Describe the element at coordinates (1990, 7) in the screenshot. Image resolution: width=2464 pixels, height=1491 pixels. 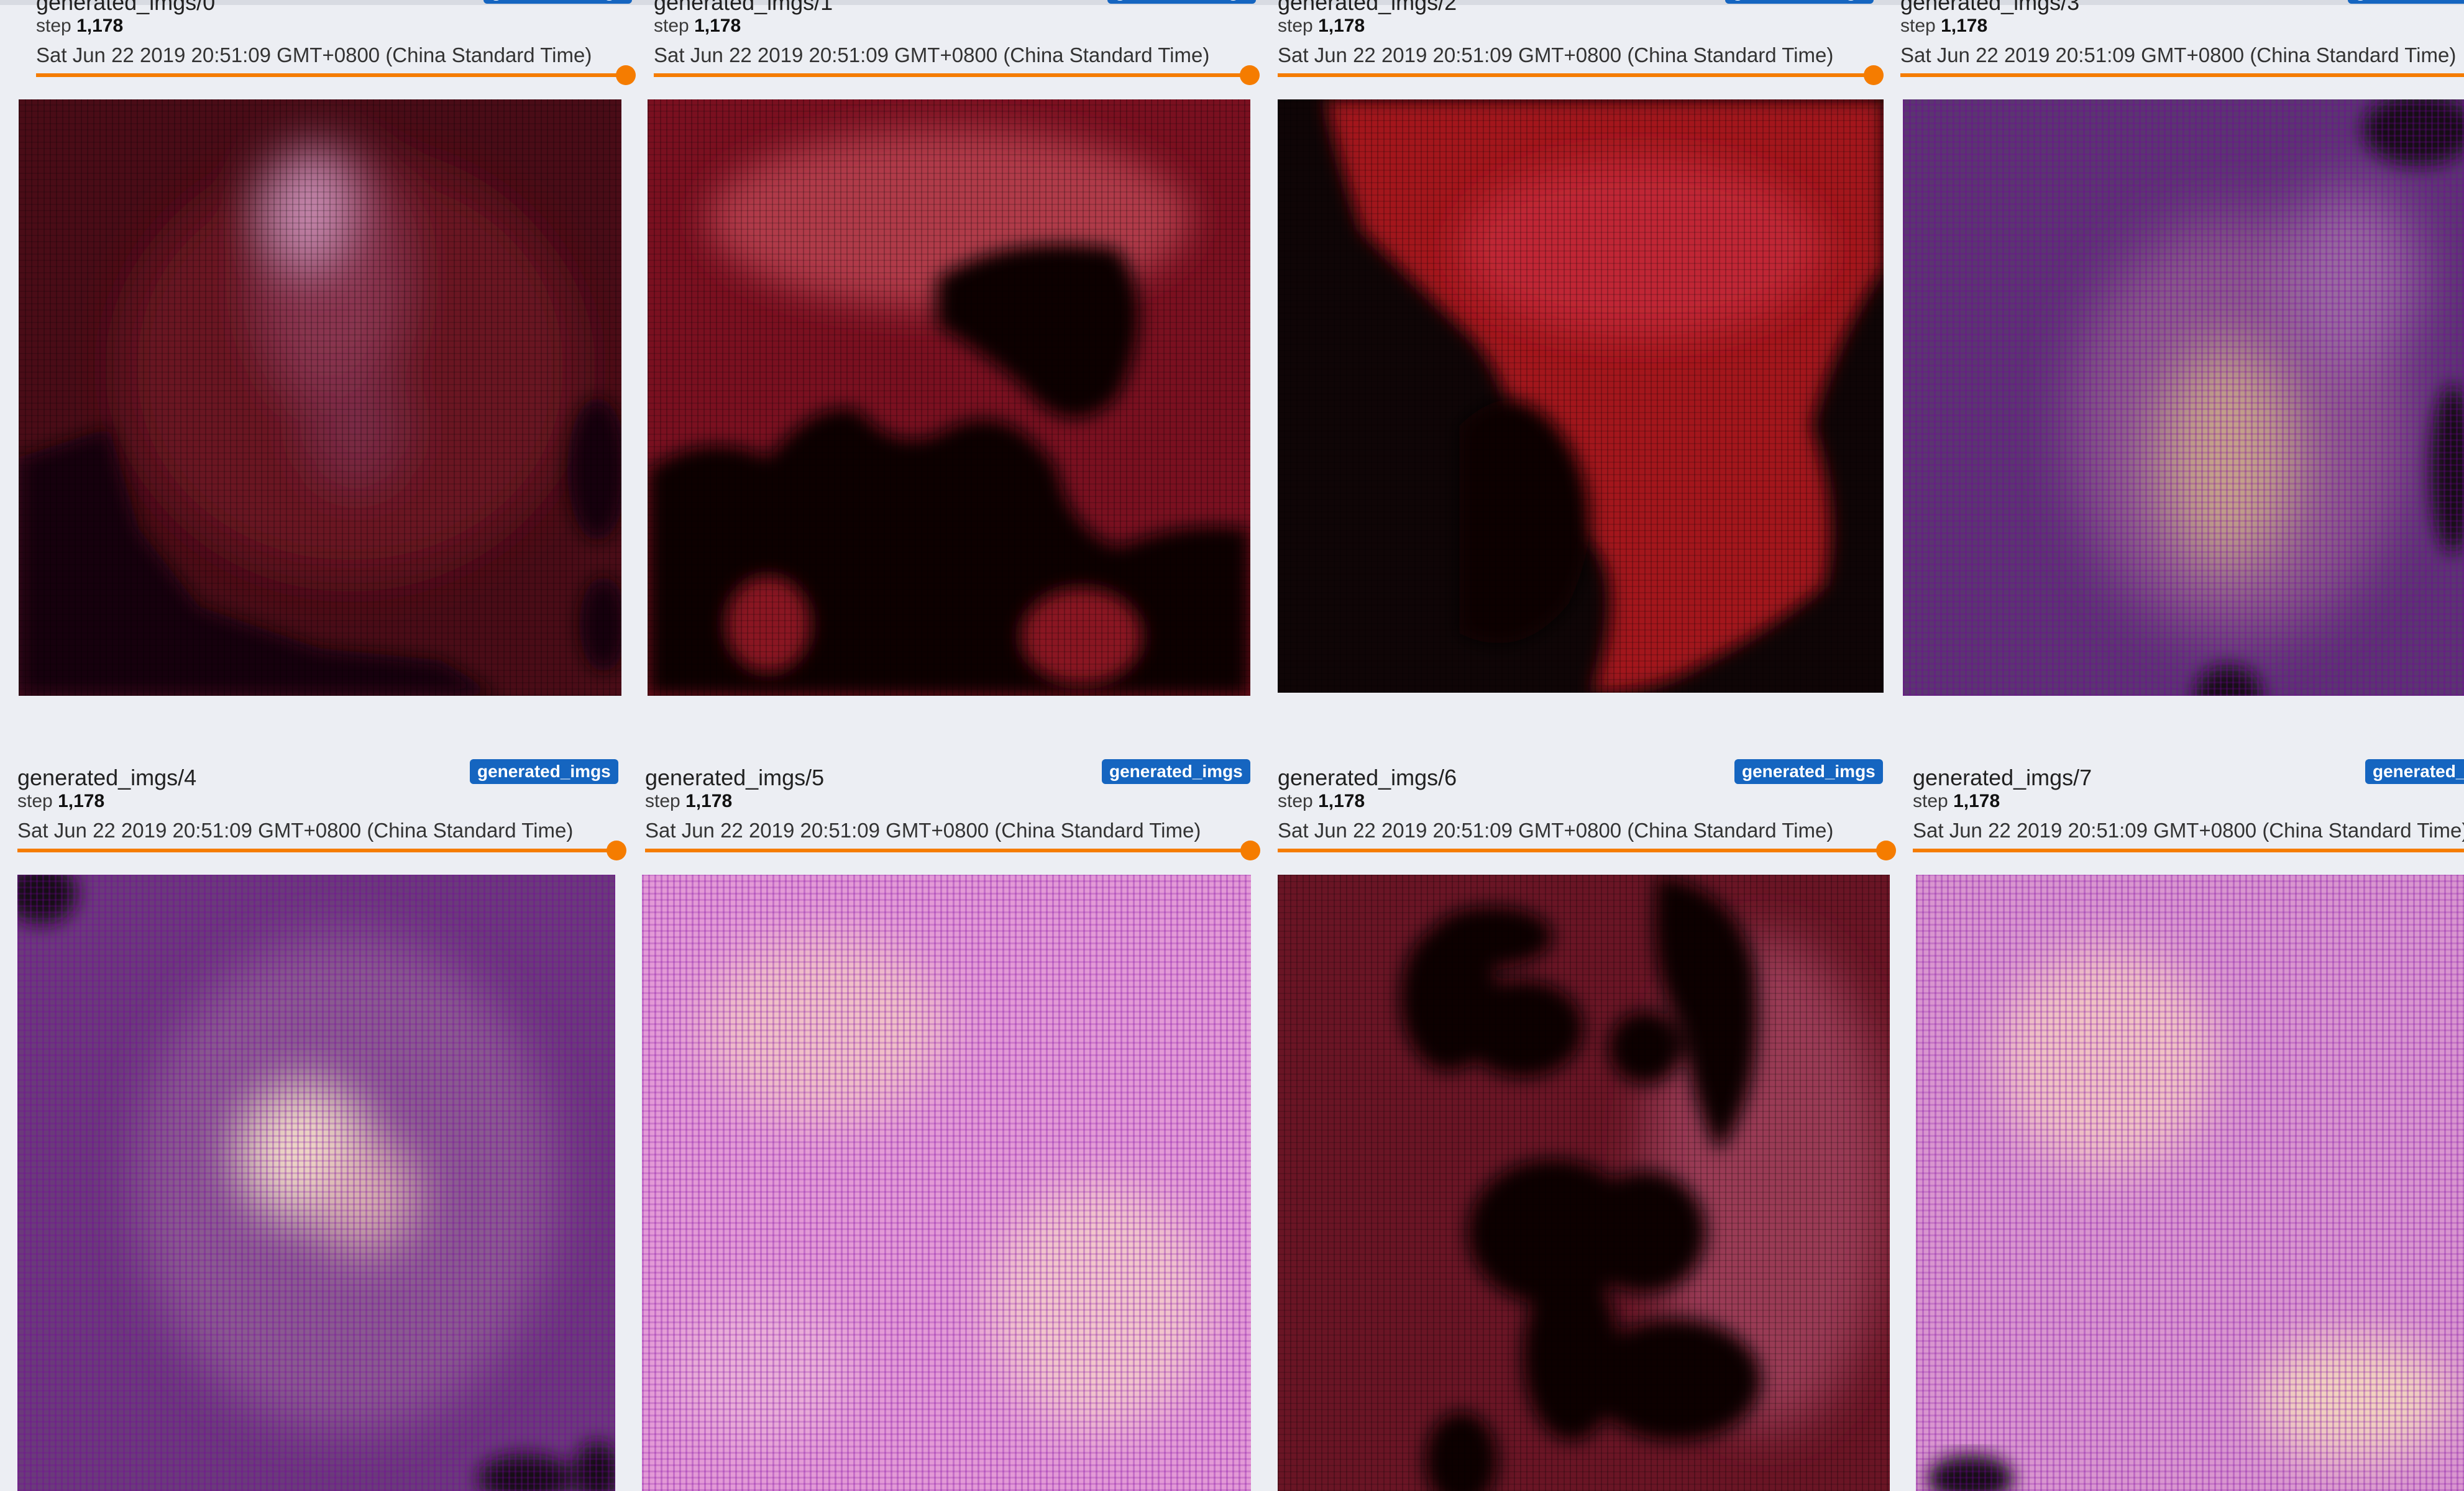
I see `card-title: generated_imgs/3` at that location.